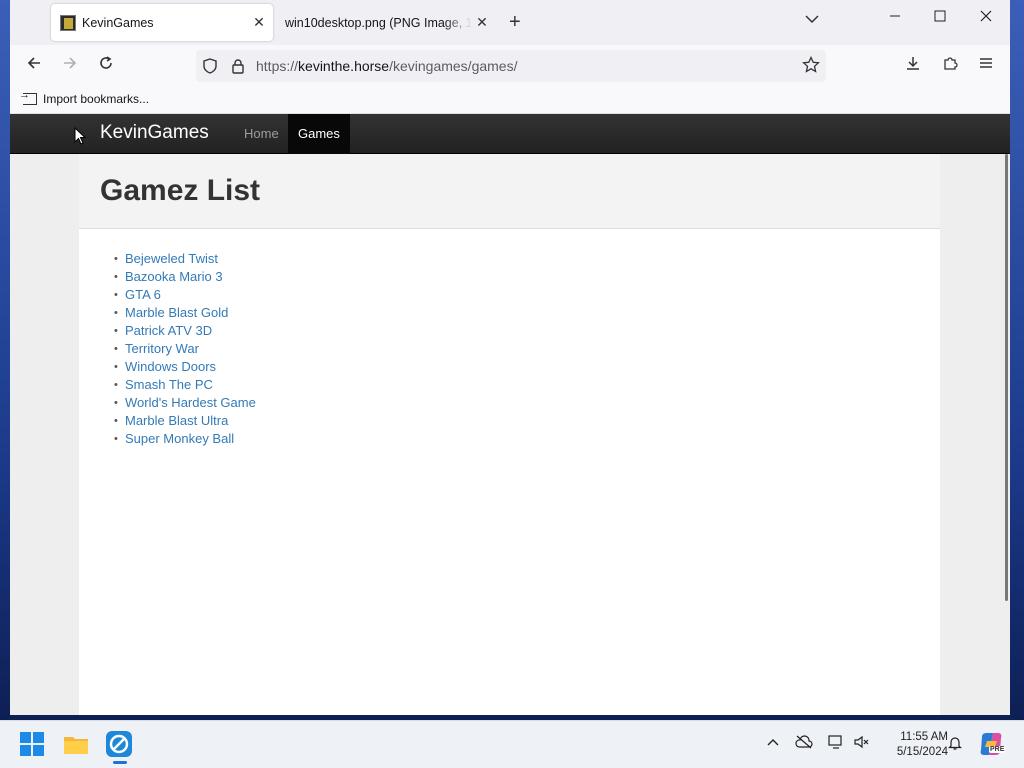 This screenshot has height=768, width=1024. What do you see at coordinates (1006, 377) in the screenshot?
I see `page-scrollbar` at bounding box center [1006, 377].